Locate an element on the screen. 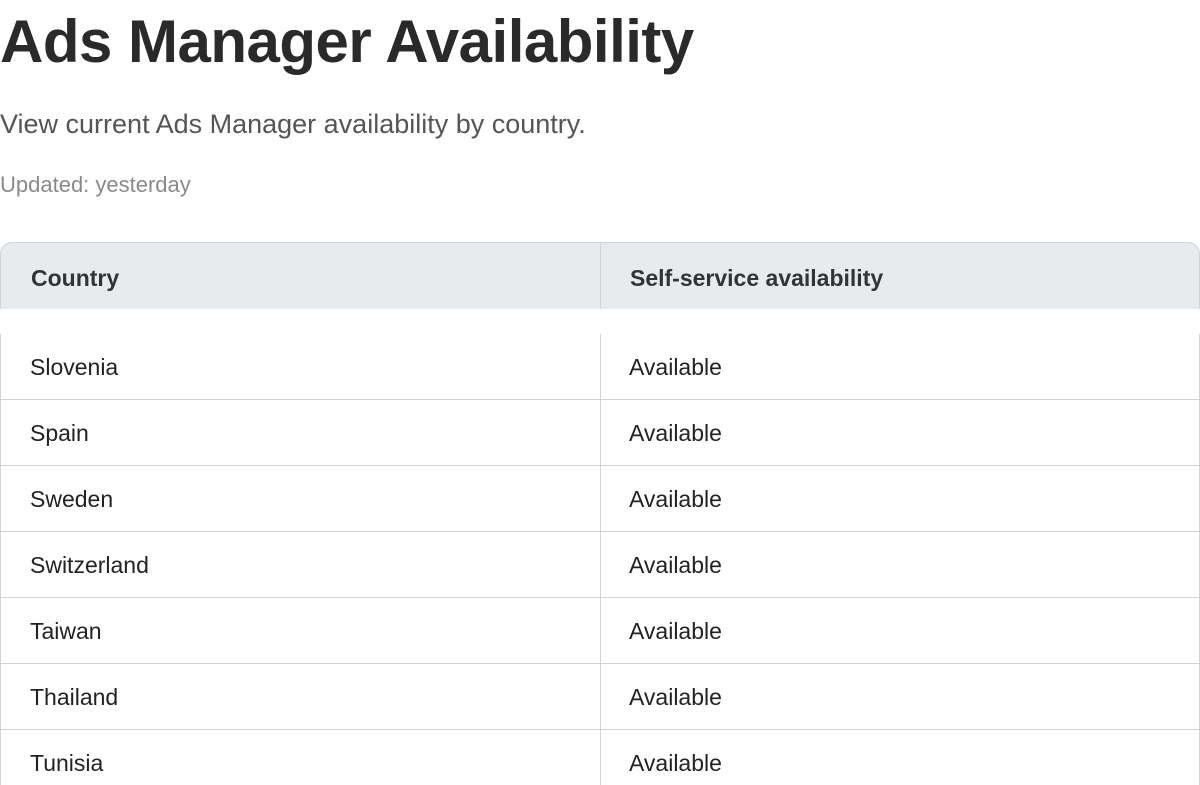 This screenshot has width=1200, height=785. country-cell: Taiwan is located at coordinates (66, 631).